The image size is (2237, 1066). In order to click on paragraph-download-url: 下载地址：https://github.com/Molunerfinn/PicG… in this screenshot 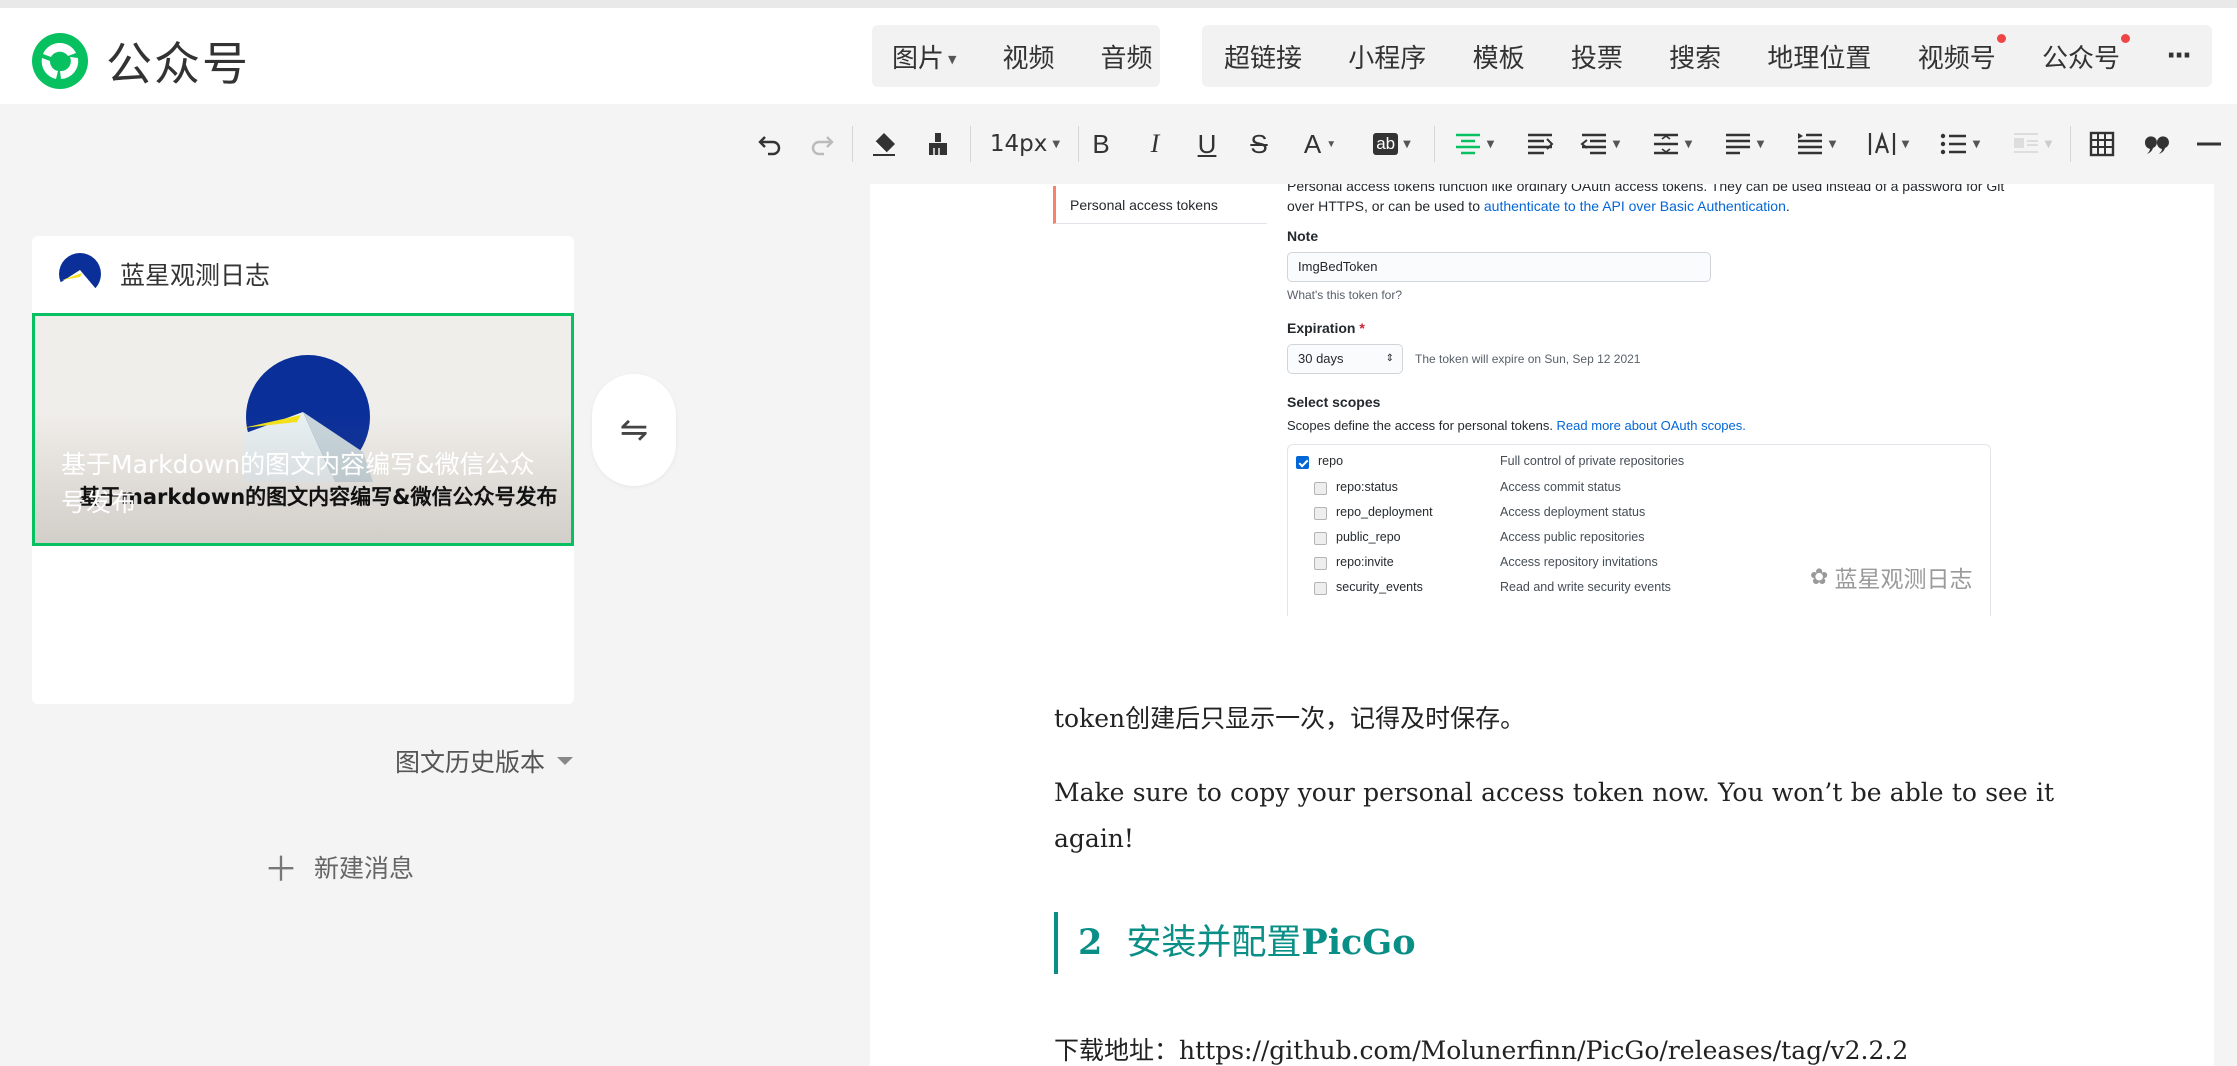, I will do `click(1554, 1047)`.